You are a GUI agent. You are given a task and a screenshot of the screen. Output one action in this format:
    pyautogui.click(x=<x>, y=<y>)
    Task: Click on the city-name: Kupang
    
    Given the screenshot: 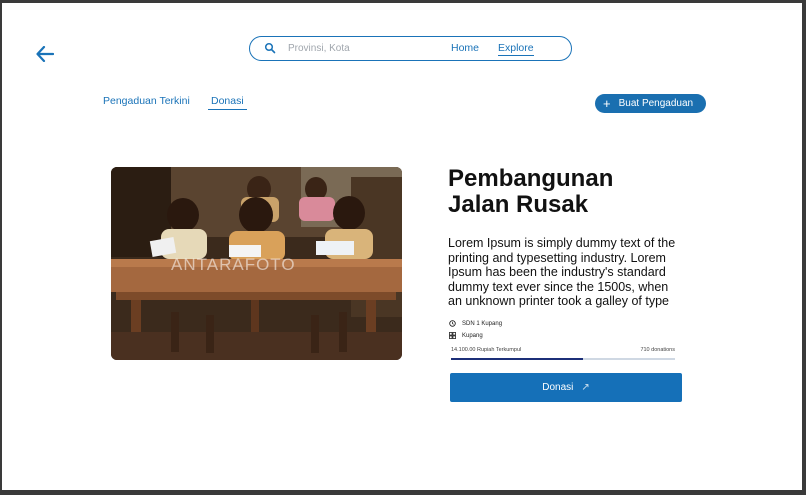 What is the action you would take?
    pyautogui.click(x=472, y=335)
    